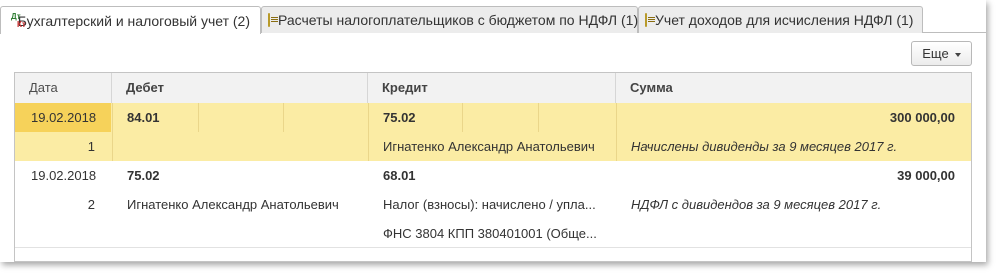 The width and height of the screenshot is (1000, 273). I want to click on more-button: Еще, so click(941, 53).